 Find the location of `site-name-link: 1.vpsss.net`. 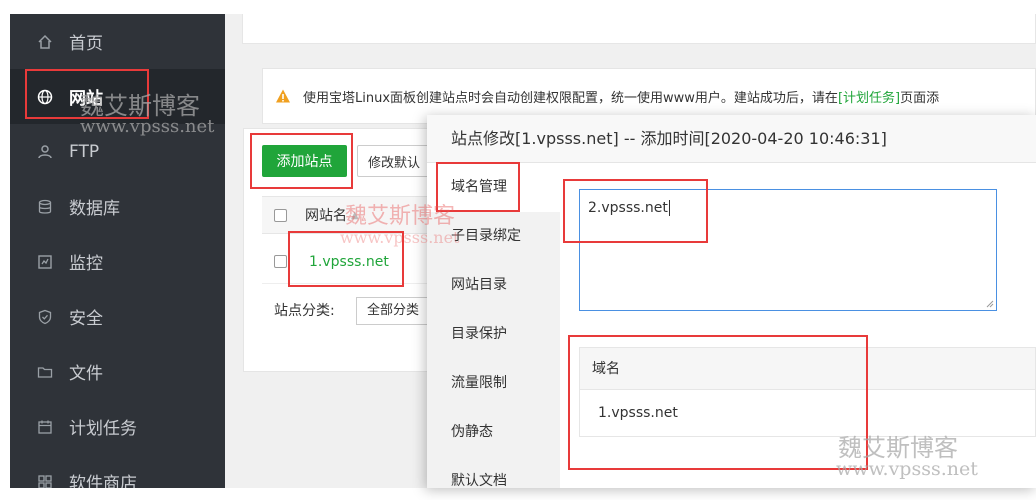

site-name-link: 1.vpsss.net is located at coordinates (349, 262).